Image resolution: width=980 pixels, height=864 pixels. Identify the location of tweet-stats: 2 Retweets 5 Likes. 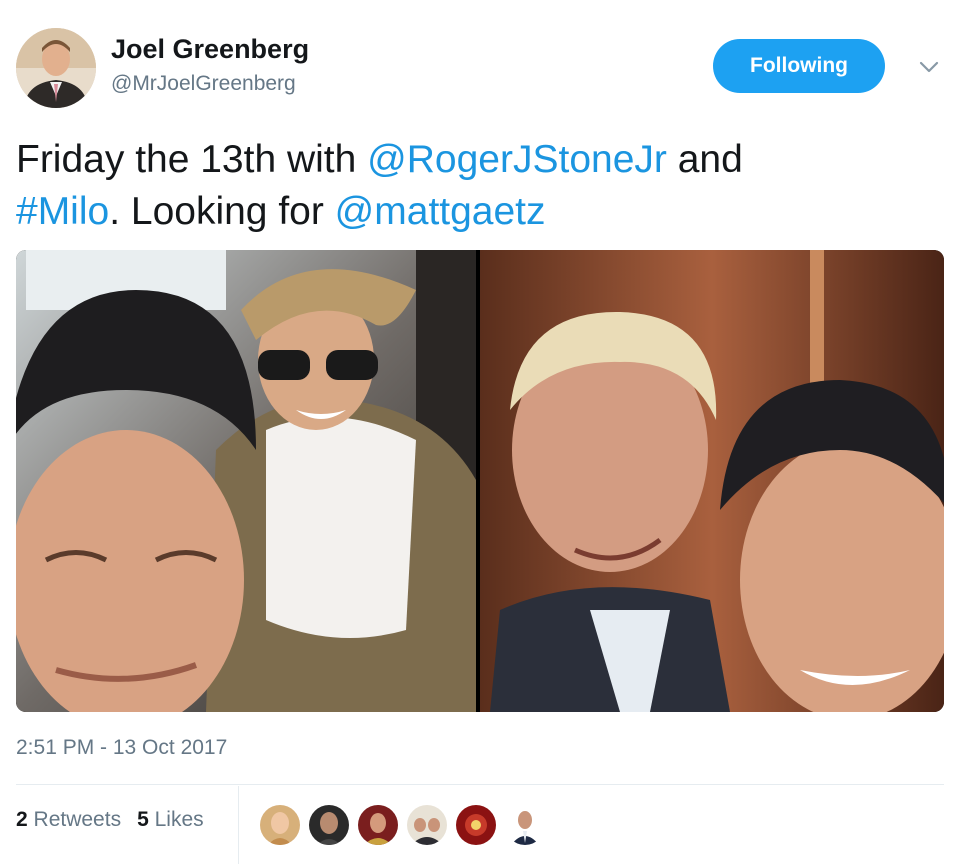
(110, 820).